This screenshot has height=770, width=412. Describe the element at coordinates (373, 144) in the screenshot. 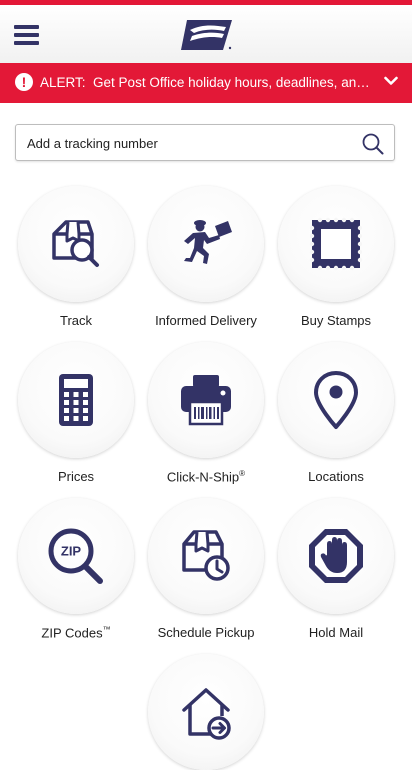

I see `search-icon` at that location.